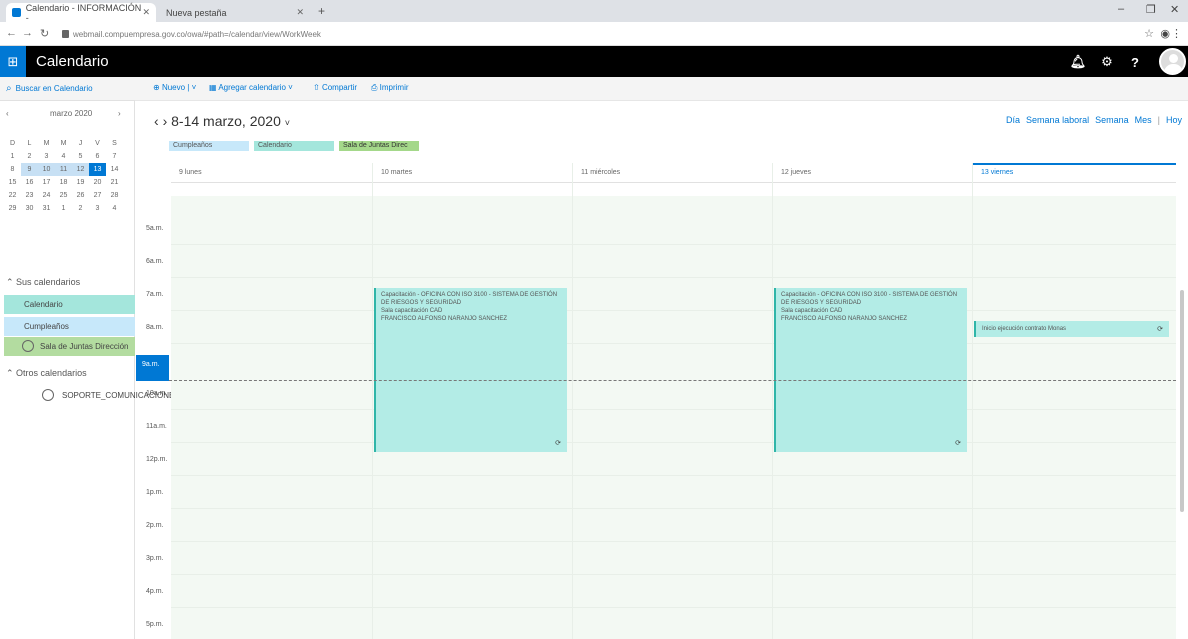 The width and height of the screenshot is (1188, 639). I want to click on mini-day: 27, so click(97, 195).